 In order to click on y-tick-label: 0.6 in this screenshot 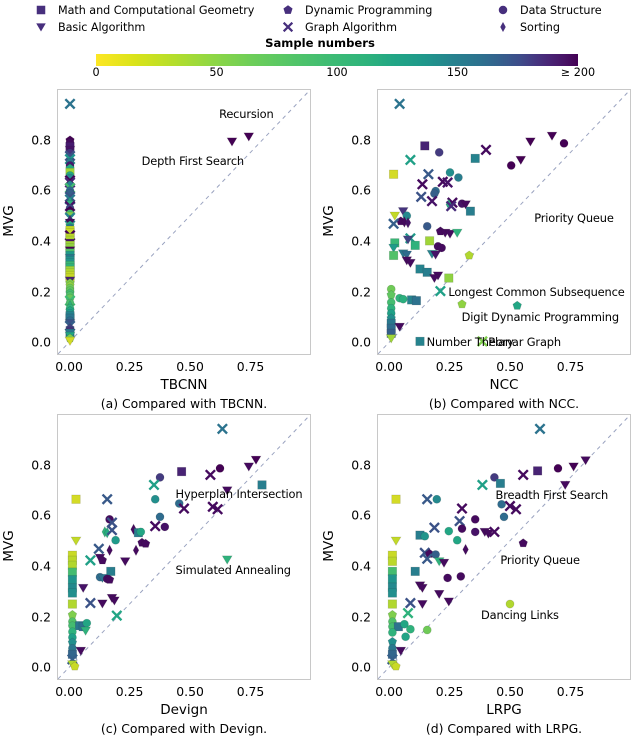, I will do `click(361, 515)`.